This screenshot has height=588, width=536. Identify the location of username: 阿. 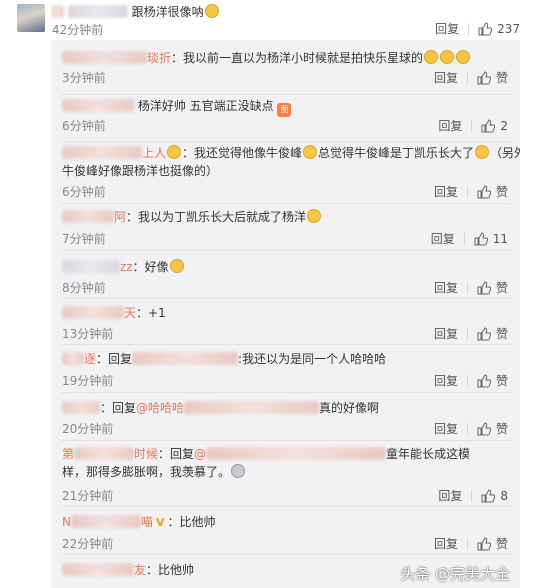
(120, 217).